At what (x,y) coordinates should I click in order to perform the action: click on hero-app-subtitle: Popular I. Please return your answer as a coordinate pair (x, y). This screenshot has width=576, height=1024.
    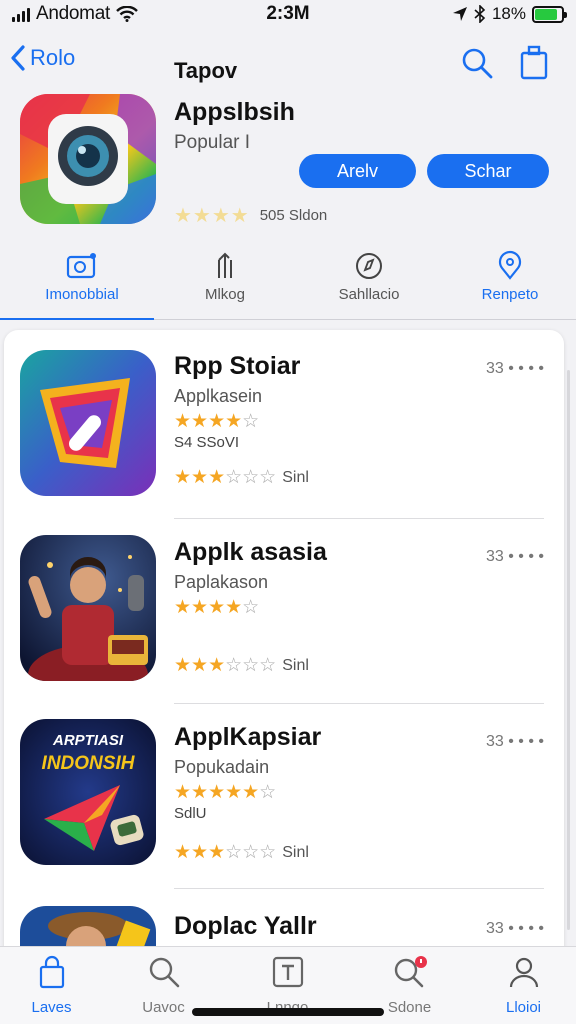
    Looking at the image, I should click on (212, 142).